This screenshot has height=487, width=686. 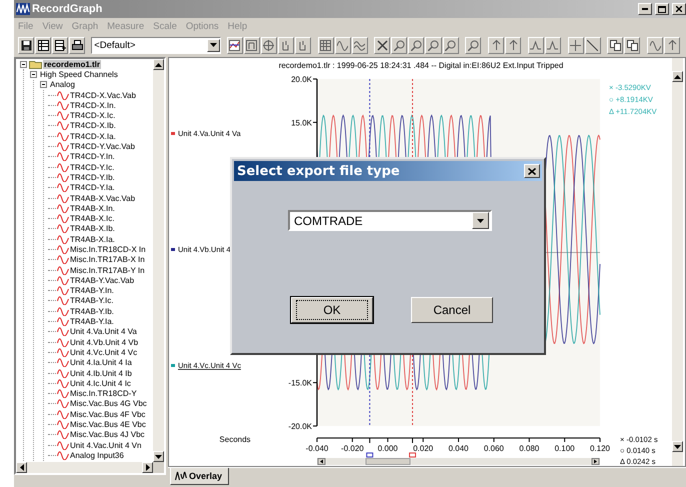 What do you see at coordinates (92, 229) in the screenshot?
I see `tree-item: TR4AB-X.Ib.` at bounding box center [92, 229].